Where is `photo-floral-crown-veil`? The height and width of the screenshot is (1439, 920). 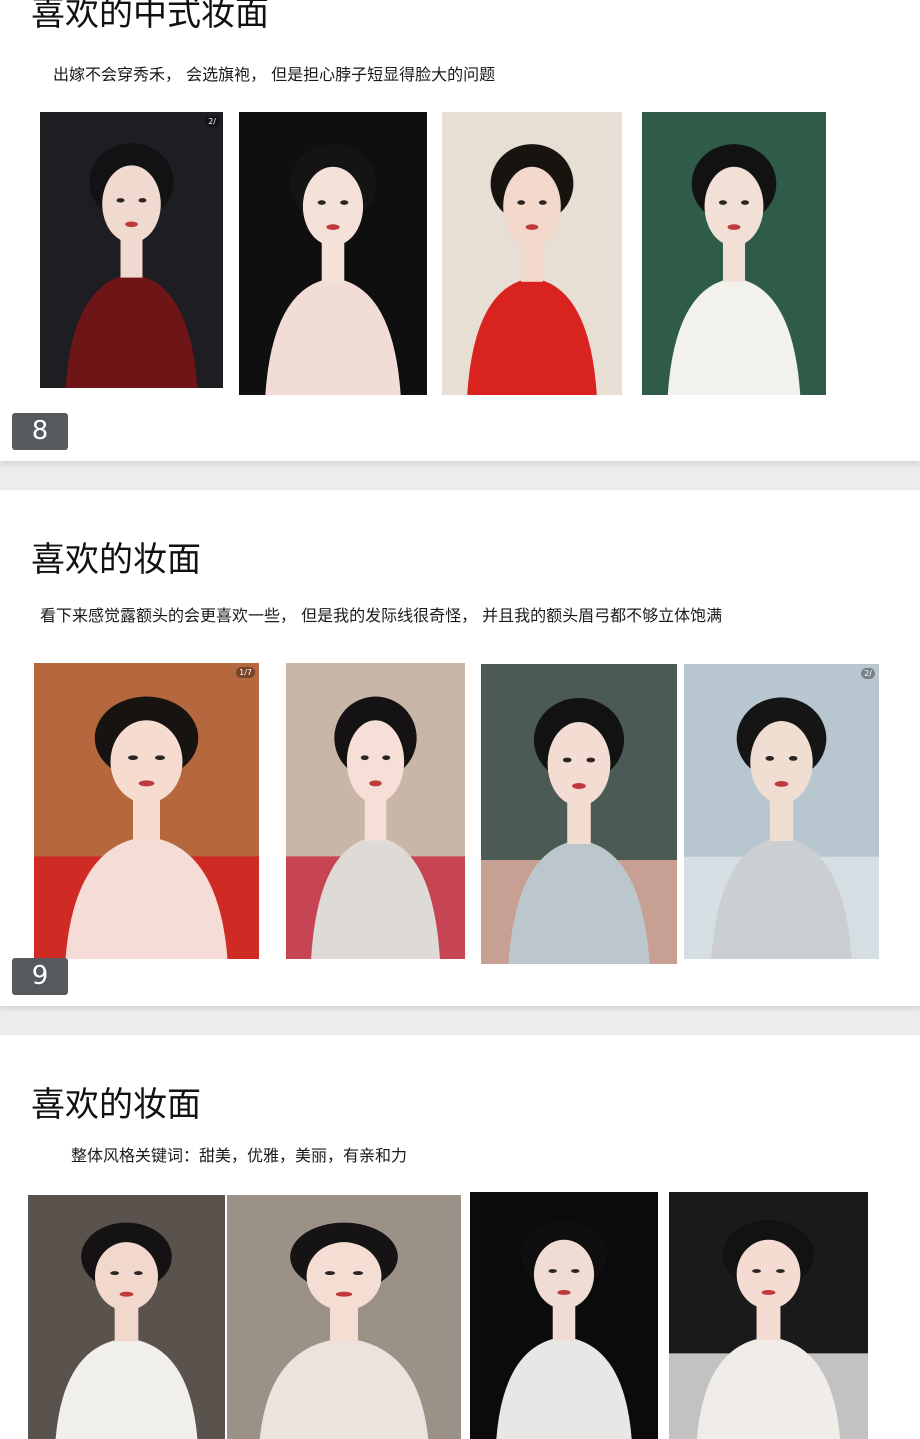
photo-floral-crown-veil is located at coordinates (768, 1315).